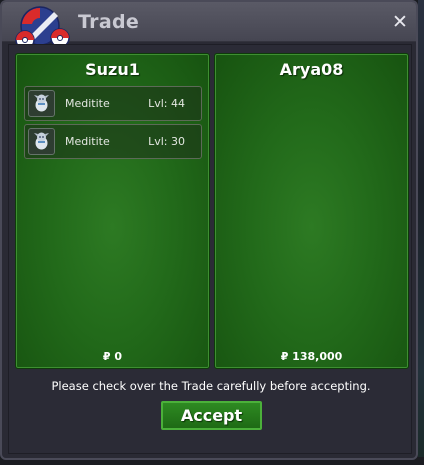 This screenshot has width=424, height=465. I want to click on left-money: ₽ 0, so click(112, 356).